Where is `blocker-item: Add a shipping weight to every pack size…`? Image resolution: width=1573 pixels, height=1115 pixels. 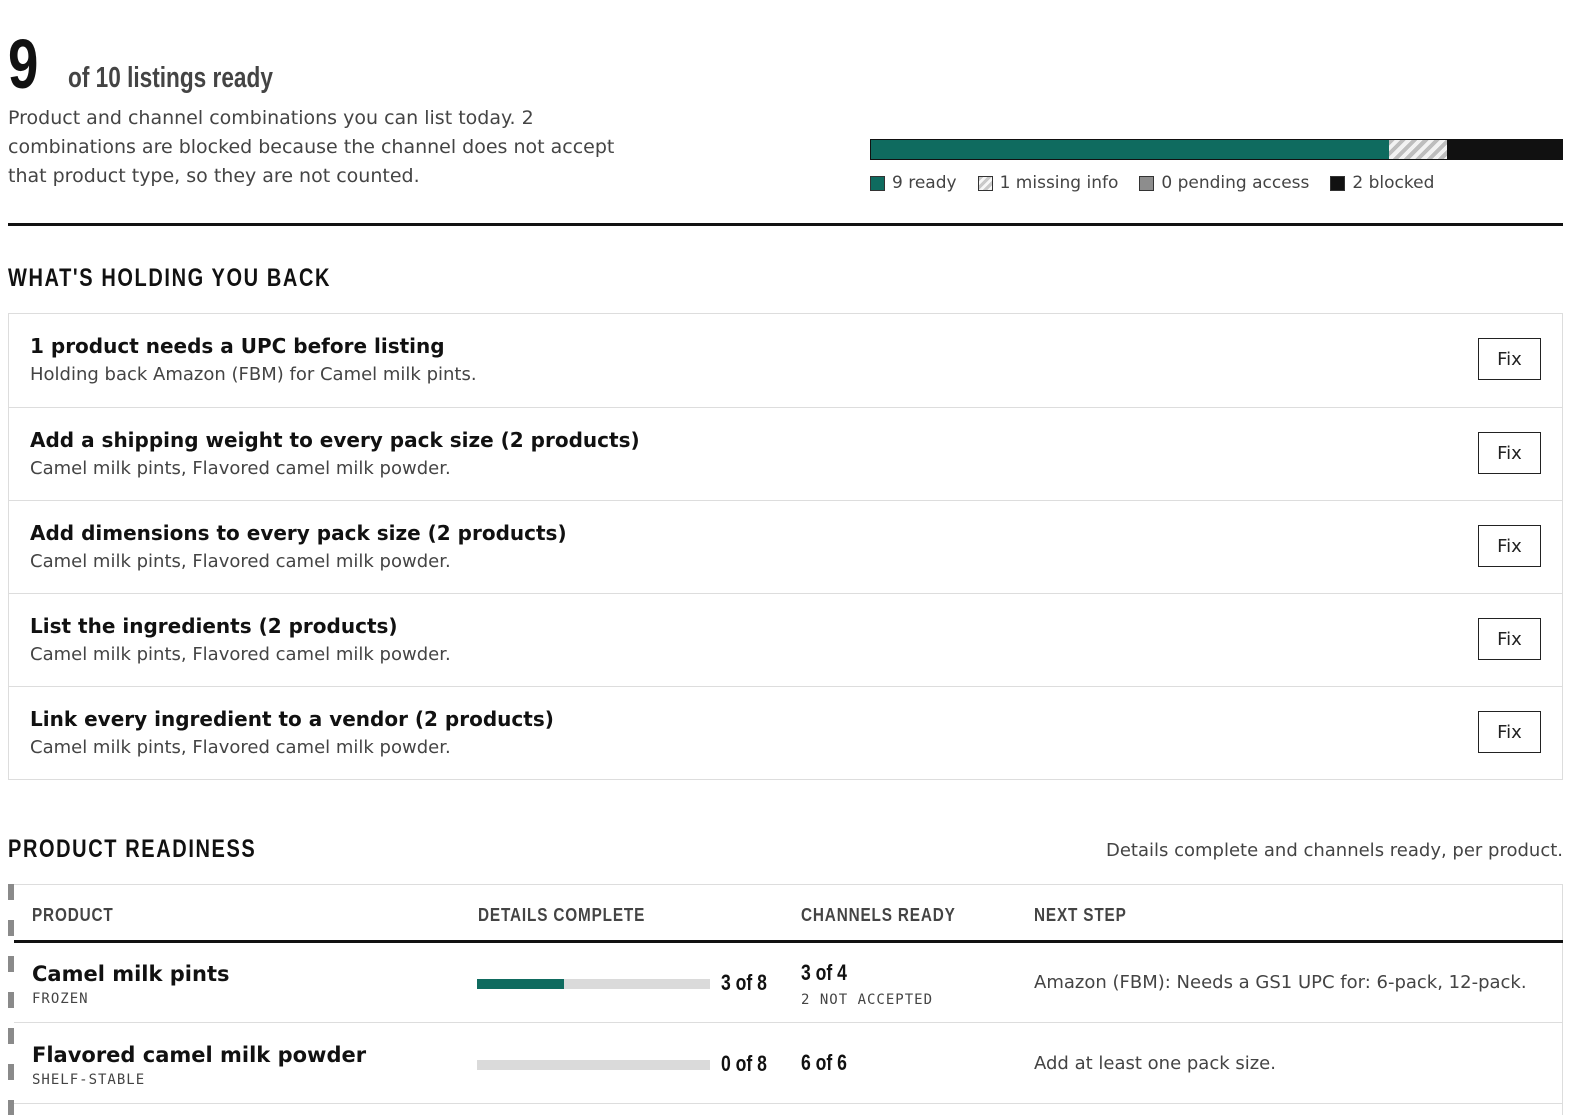 blocker-item: Add a shipping weight to every pack size… is located at coordinates (785, 453).